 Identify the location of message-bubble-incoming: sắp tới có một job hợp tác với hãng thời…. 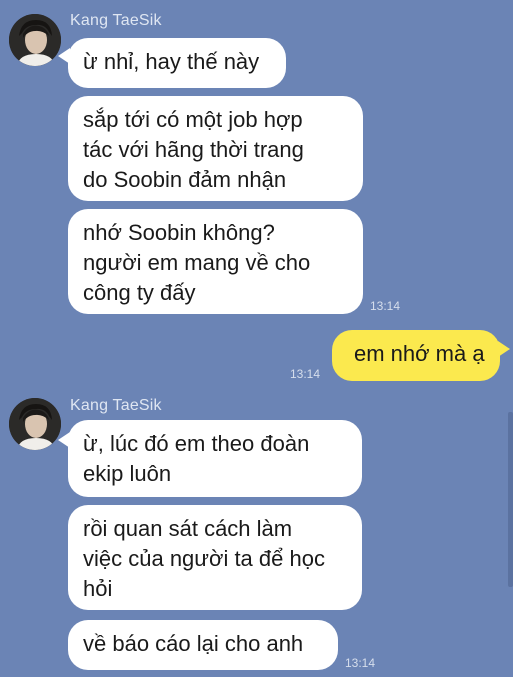
(215, 148).